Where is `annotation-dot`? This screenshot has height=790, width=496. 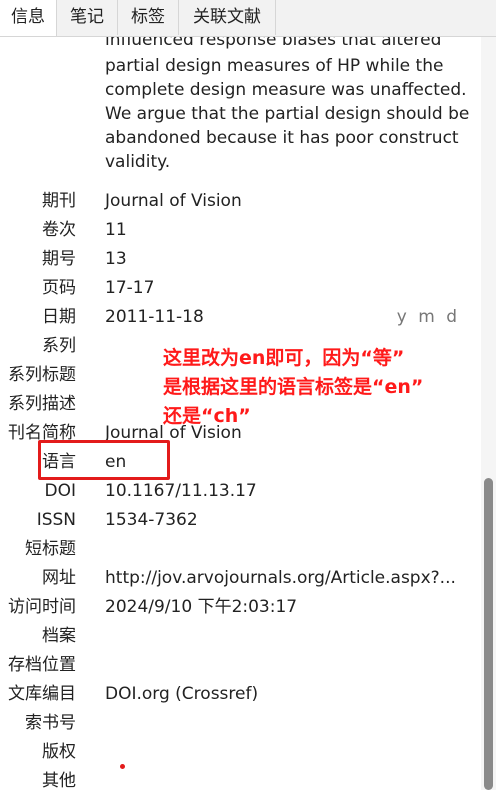
annotation-dot is located at coordinates (122, 766).